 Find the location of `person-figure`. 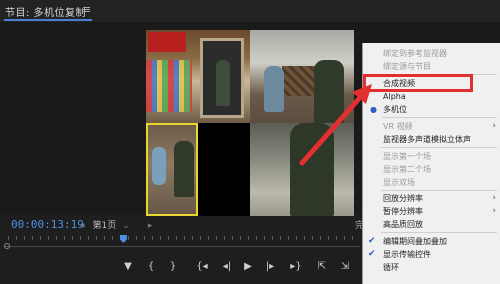

person-figure is located at coordinates (223, 83).